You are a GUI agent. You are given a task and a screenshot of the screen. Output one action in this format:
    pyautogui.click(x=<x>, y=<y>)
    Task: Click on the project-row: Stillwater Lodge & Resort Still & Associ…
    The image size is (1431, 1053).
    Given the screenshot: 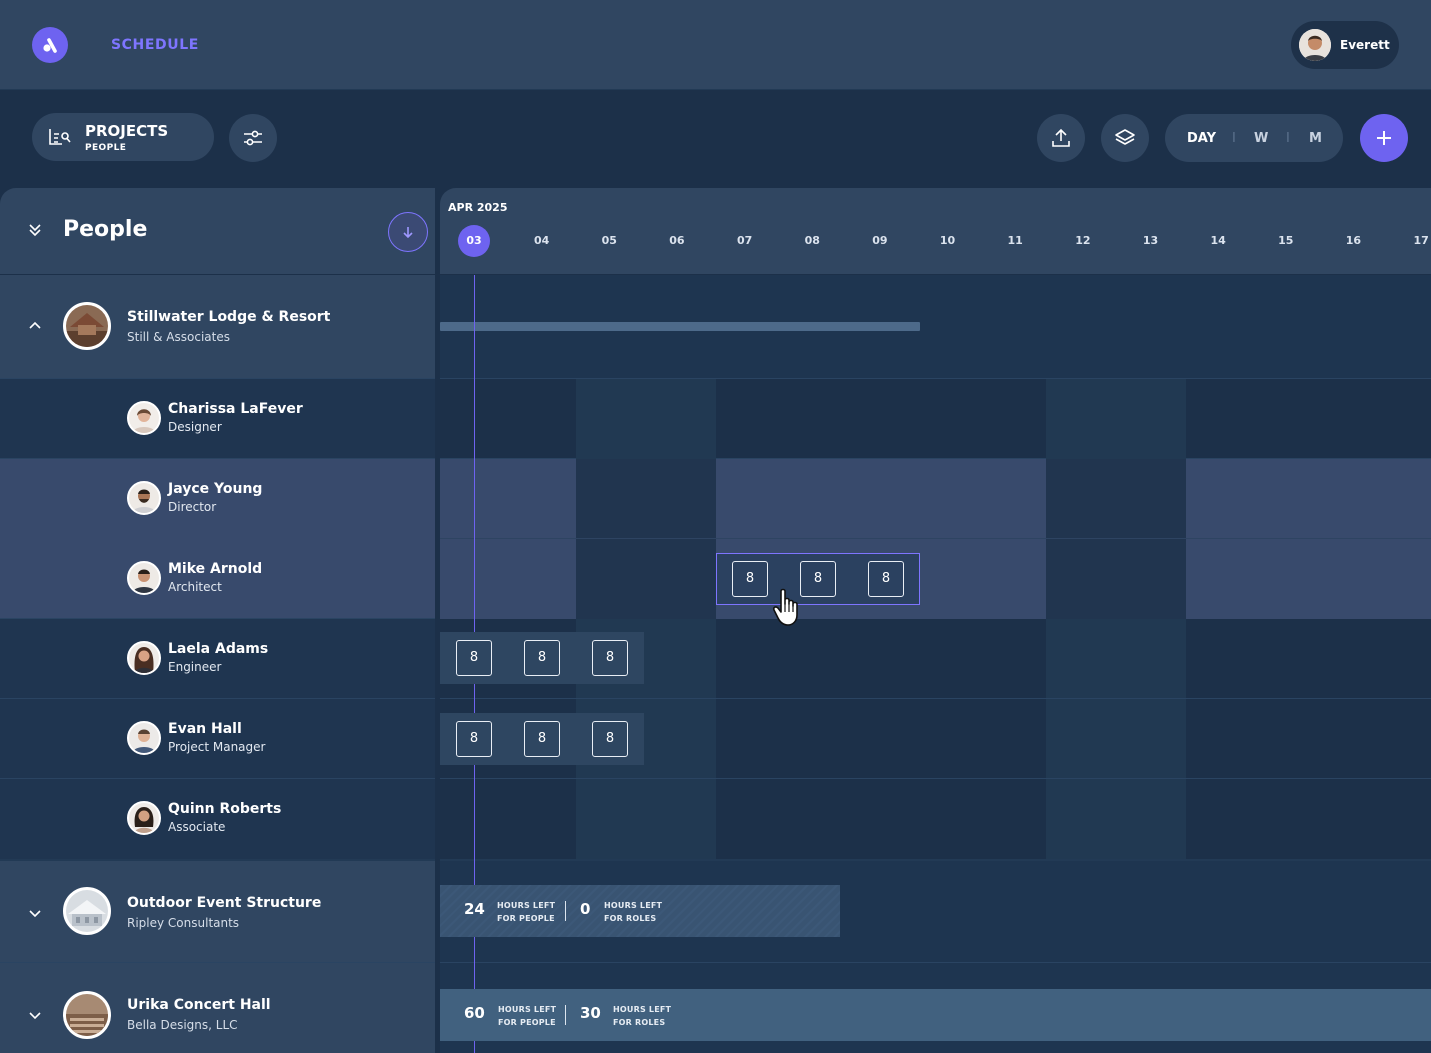 What is the action you would take?
    pyautogui.click(x=217, y=327)
    